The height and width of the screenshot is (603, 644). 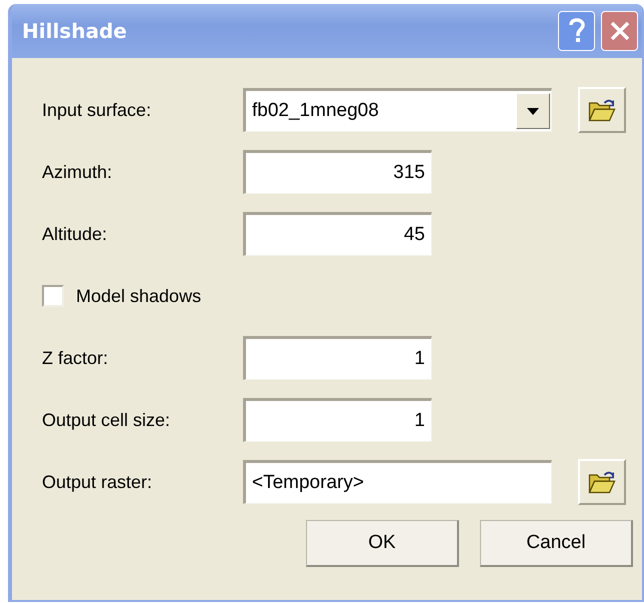 I want to click on help-icon, so click(x=577, y=31).